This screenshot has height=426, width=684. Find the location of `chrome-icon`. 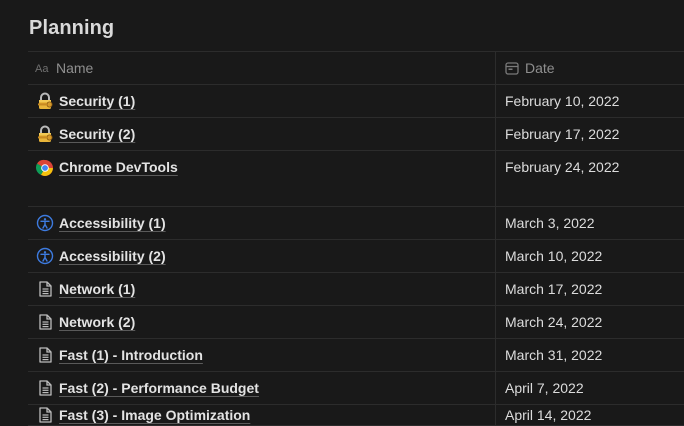

chrome-icon is located at coordinates (45, 168).